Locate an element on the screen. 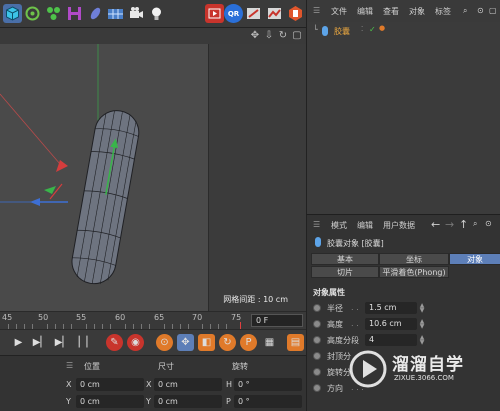 This screenshot has width=500, height=411. timeline-tick-label: 70 is located at coordinates (197, 317).